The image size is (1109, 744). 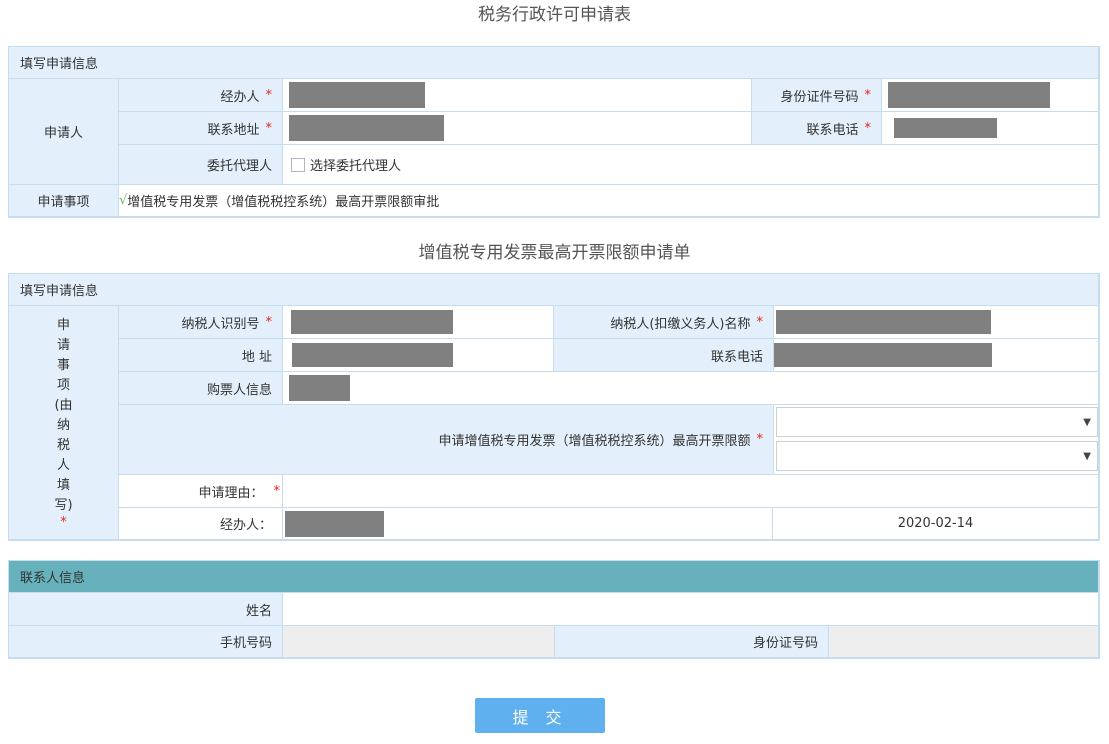 What do you see at coordinates (201, 491) in the screenshot?
I see `reason-label: 申请理由： *` at bounding box center [201, 491].